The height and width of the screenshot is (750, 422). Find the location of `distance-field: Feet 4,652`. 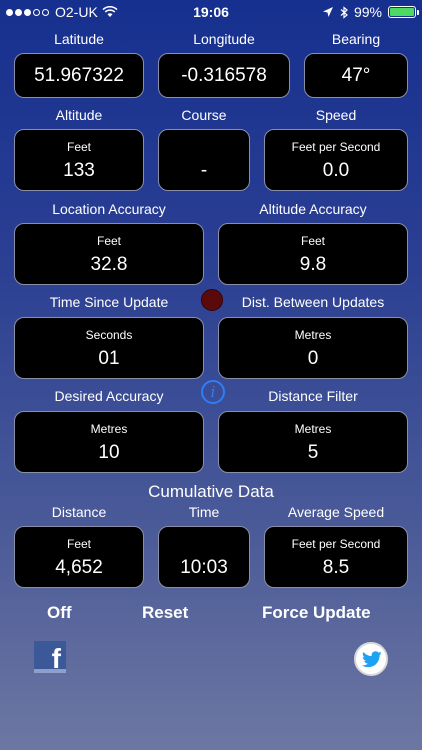

distance-field: Feet 4,652 is located at coordinates (79, 557).